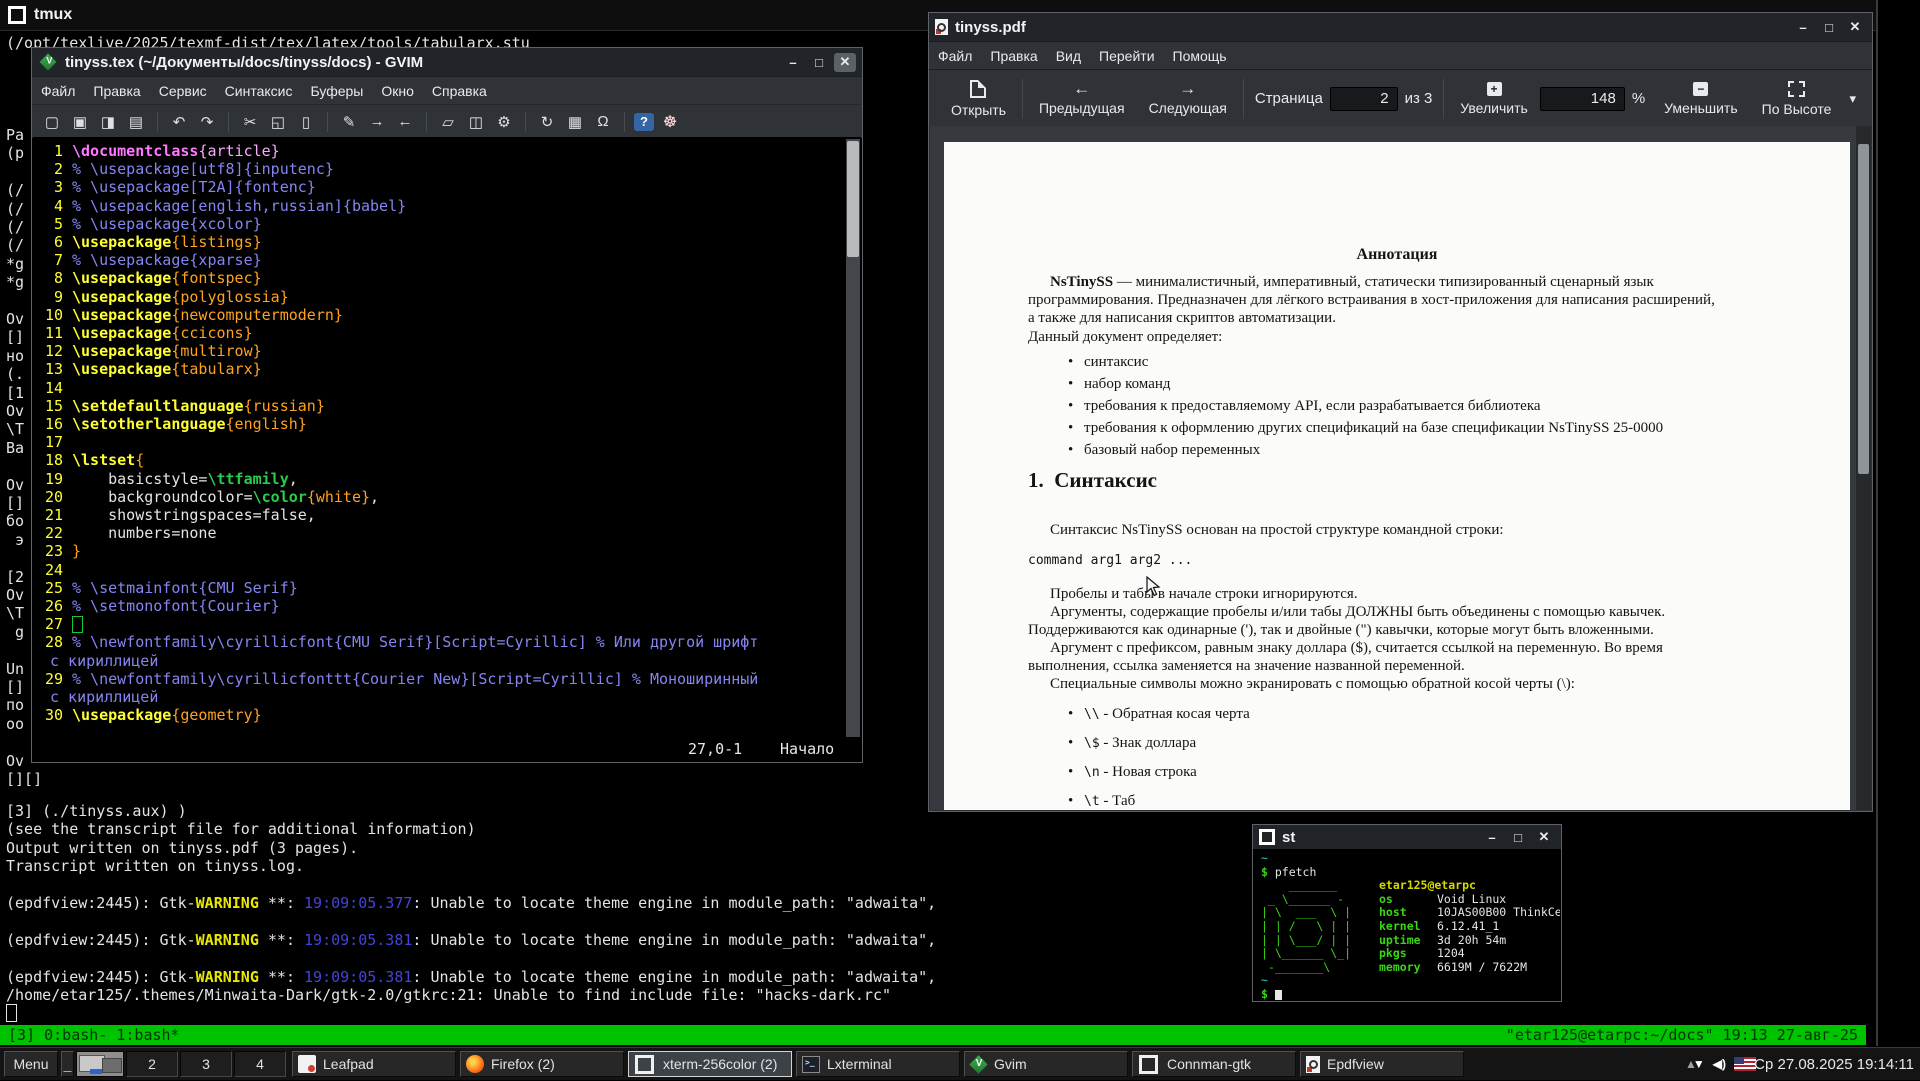 The image size is (1920, 1081). Describe the element at coordinates (448, 122) in the screenshot. I see `load-session-icon: ▱` at that location.